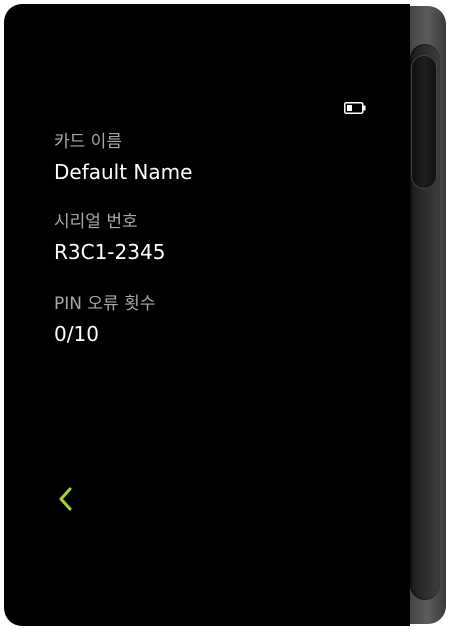 This screenshot has width=450, height=630. What do you see at coordinates (109, 238) in the screenshot?
I see `serial-section: 시리얼 번호 R3C1-2345` at bounding box center [109, 238].